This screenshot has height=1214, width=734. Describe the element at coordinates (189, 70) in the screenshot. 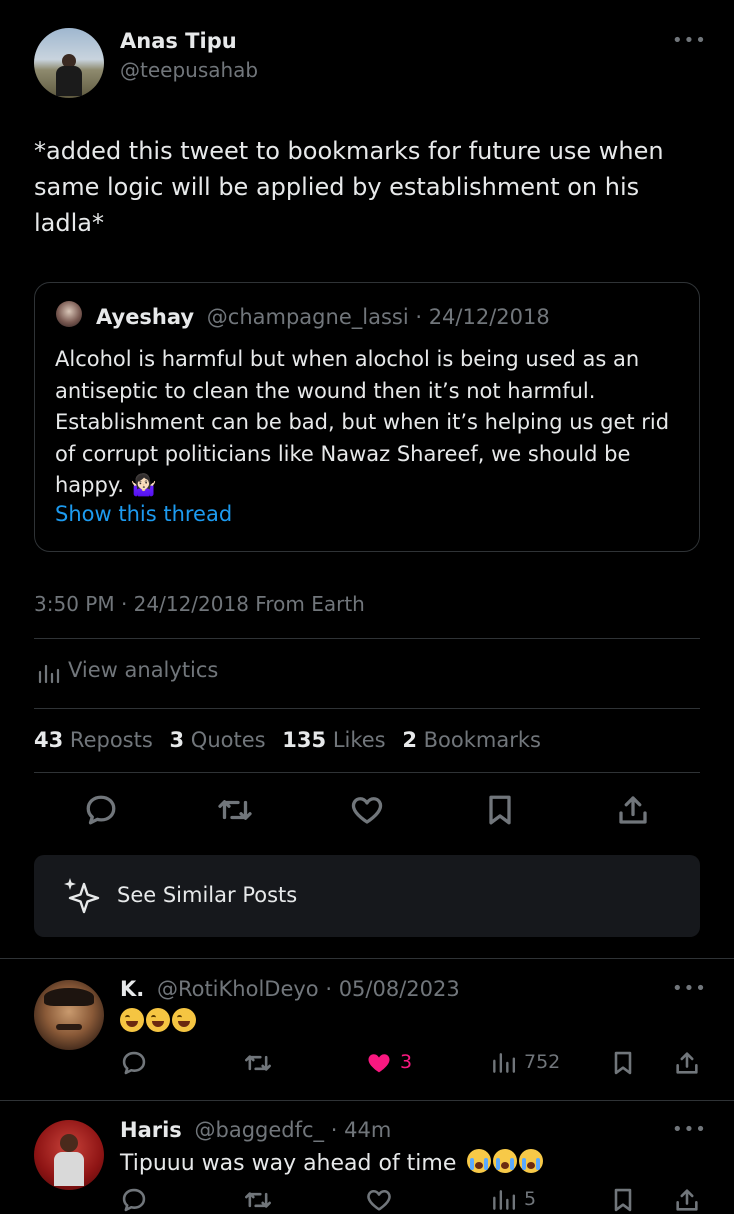

I see `author-handle: @teepusahab` at that location.